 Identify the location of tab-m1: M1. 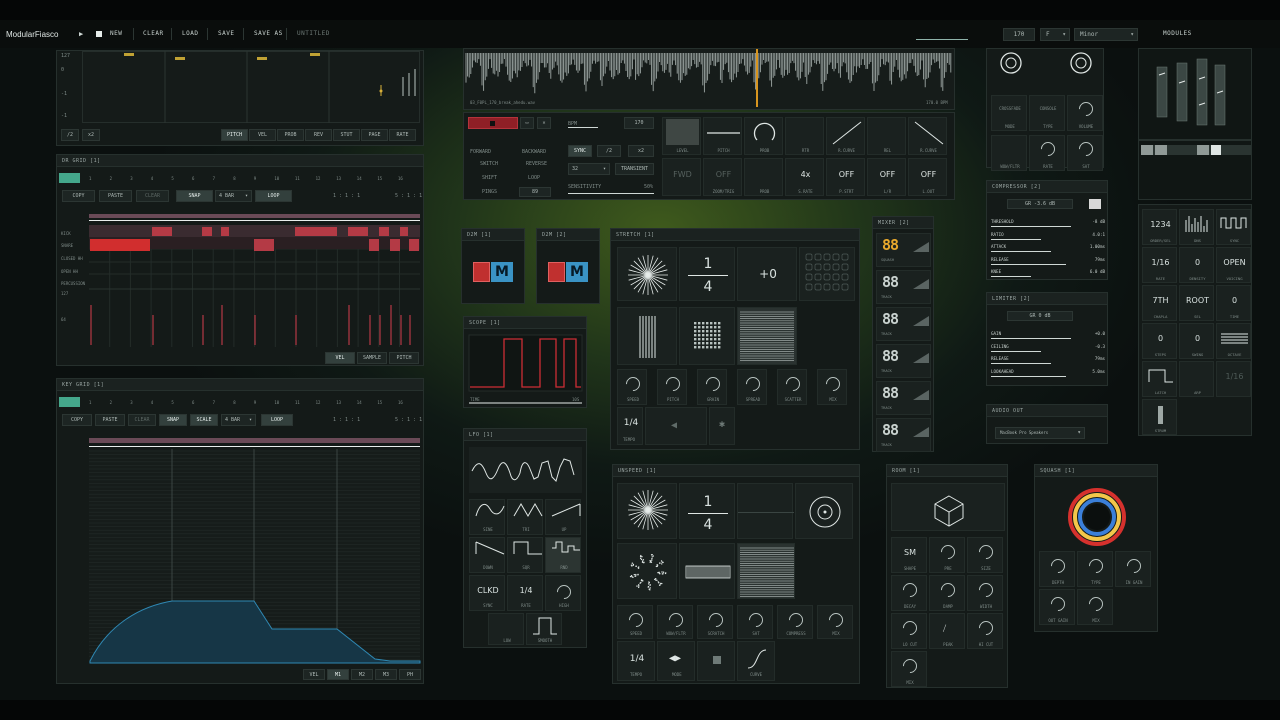
(338, 674).